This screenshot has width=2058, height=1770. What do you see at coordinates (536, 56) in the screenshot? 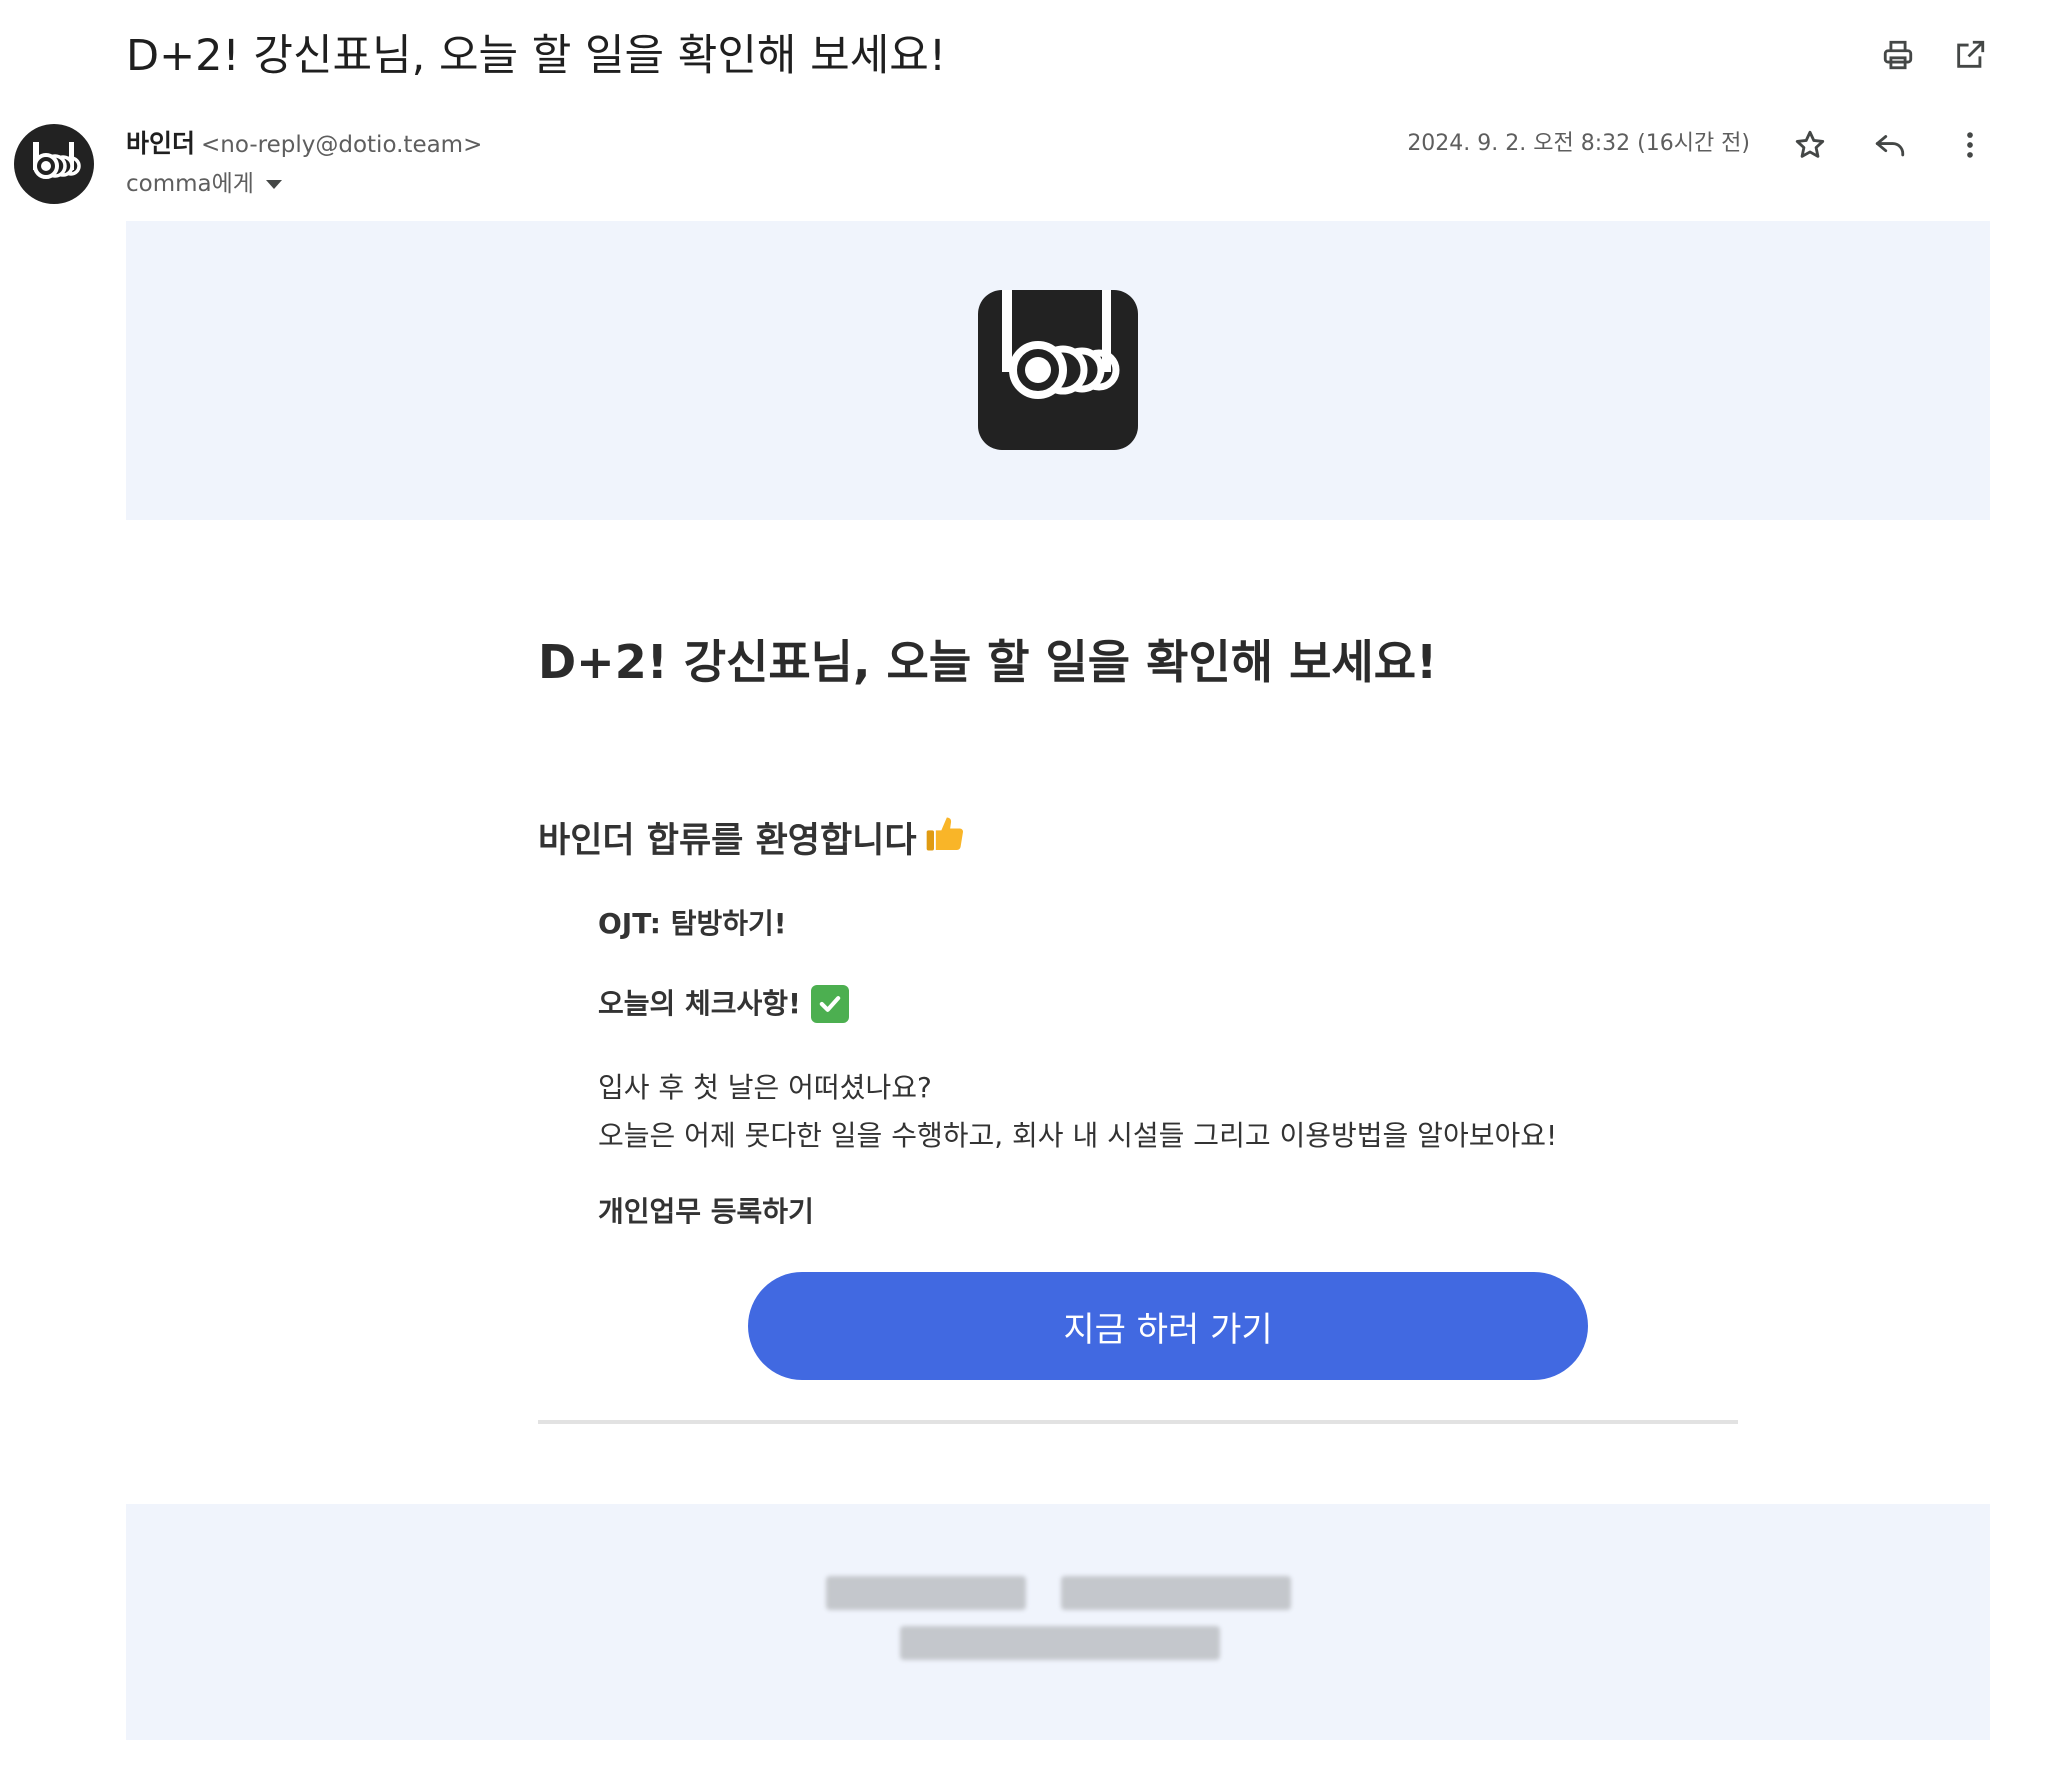
I see `email-subject: D+2! 강신표님, 오늘 할 일을 확인해 보세요!` at bounding box center [536, 56].